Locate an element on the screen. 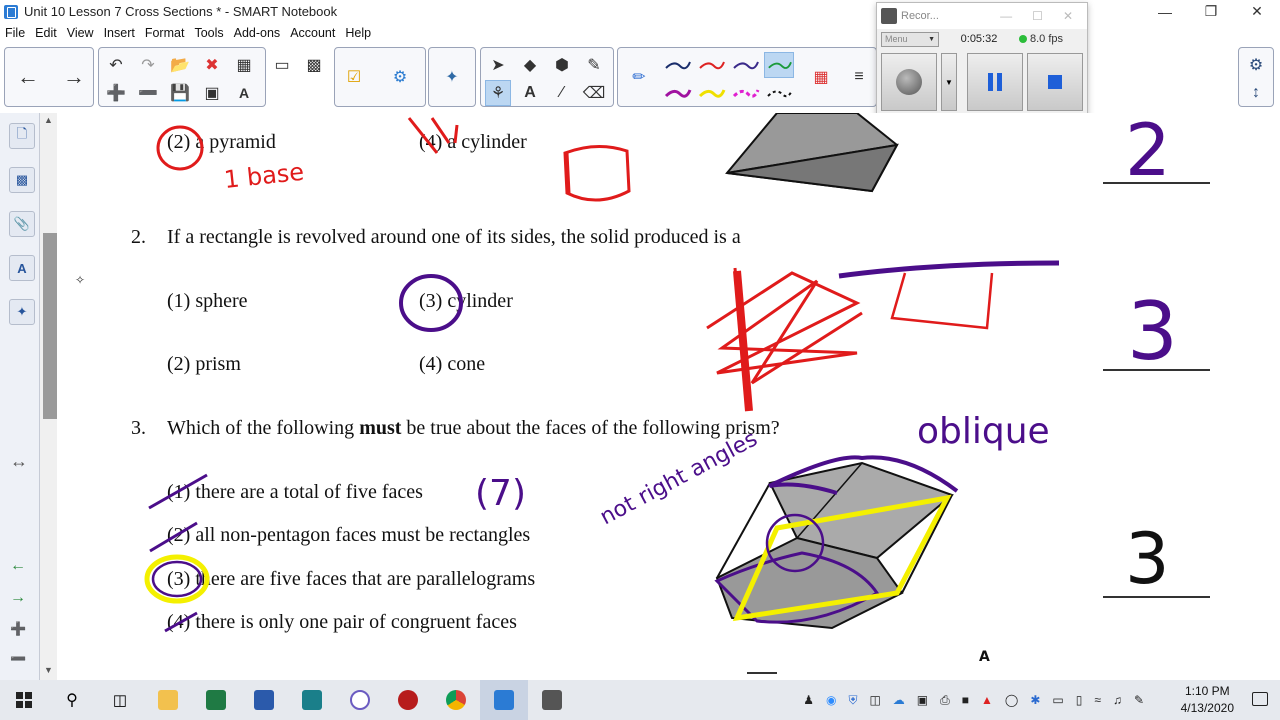  next-page-icon: → is located at coordinates (18, 598).